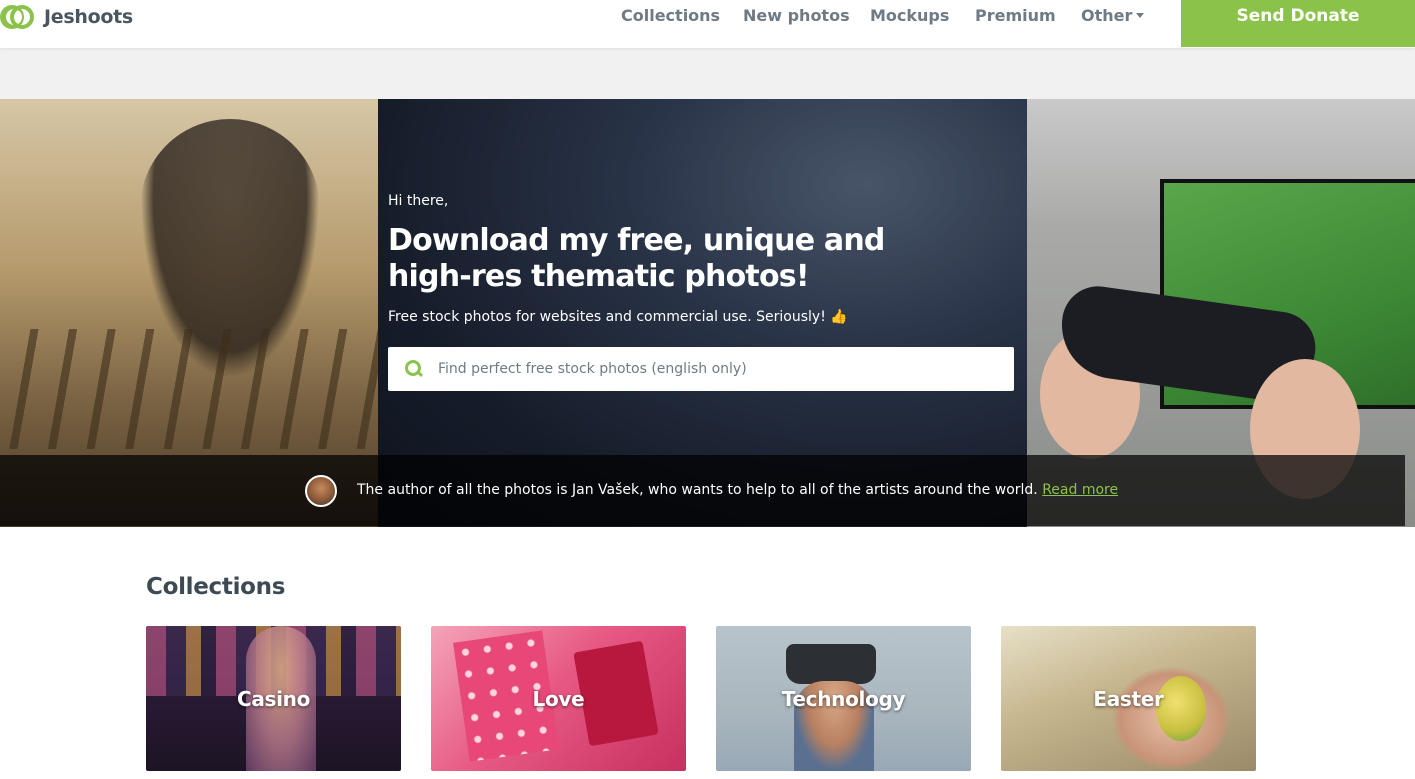 This screenshot has width=1415, height=779. Describe the element at coordinates (1080, 490) in the screenshot. I see `read-more-link: Read more` at that location.